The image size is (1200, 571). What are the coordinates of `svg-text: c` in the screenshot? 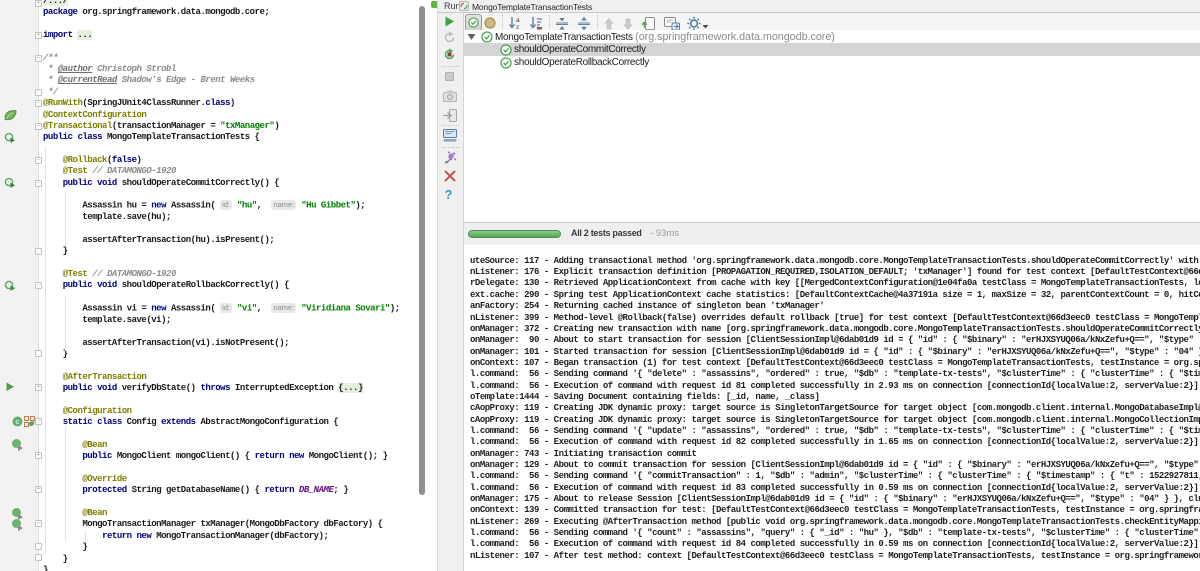 It's located at (18, 422).